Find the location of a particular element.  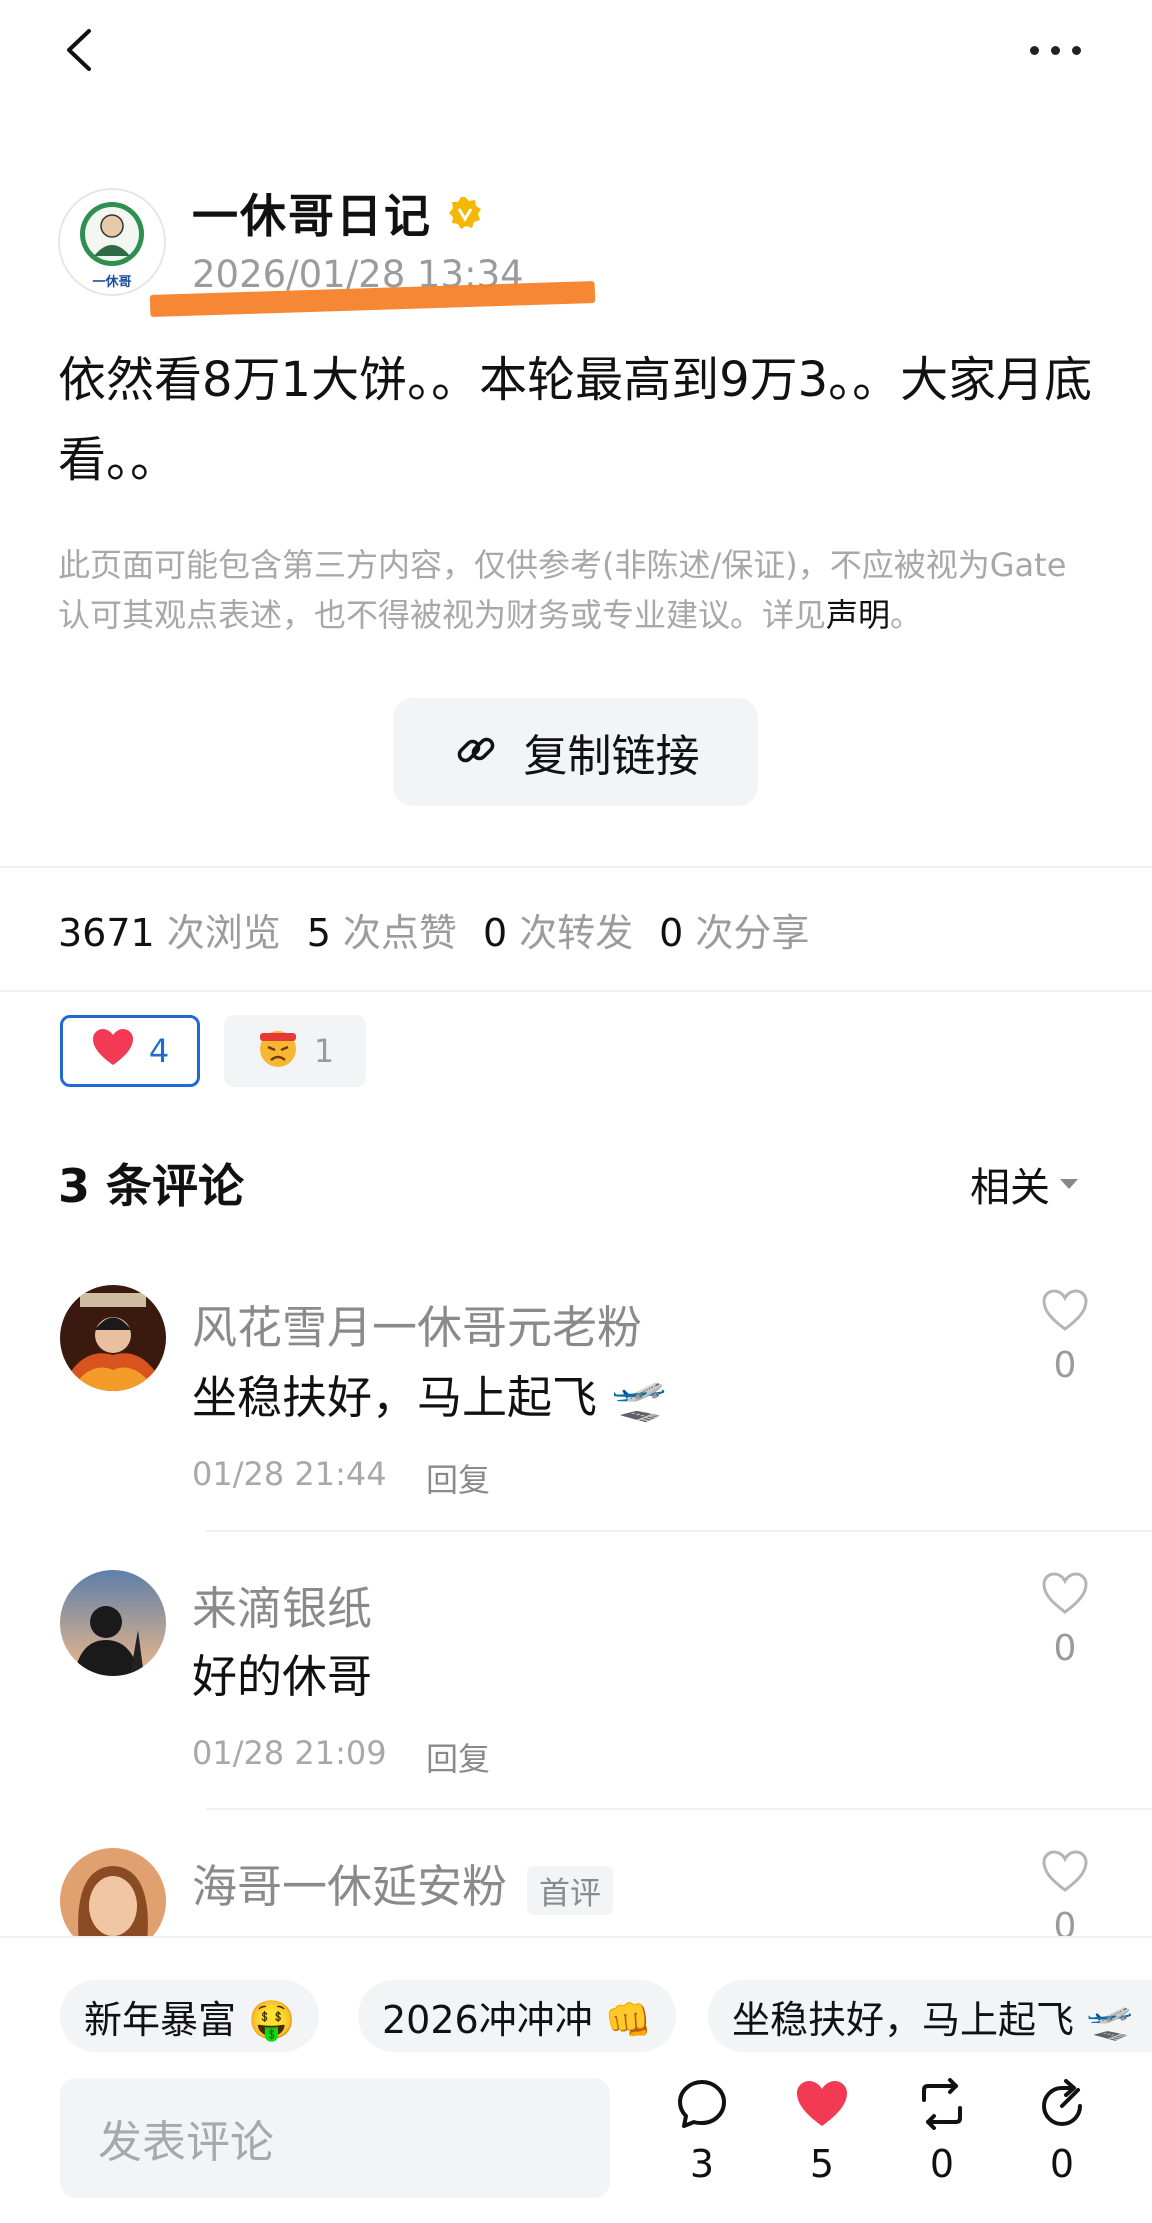

share-action-button: 0 is located at coordinates (1062, 2143).